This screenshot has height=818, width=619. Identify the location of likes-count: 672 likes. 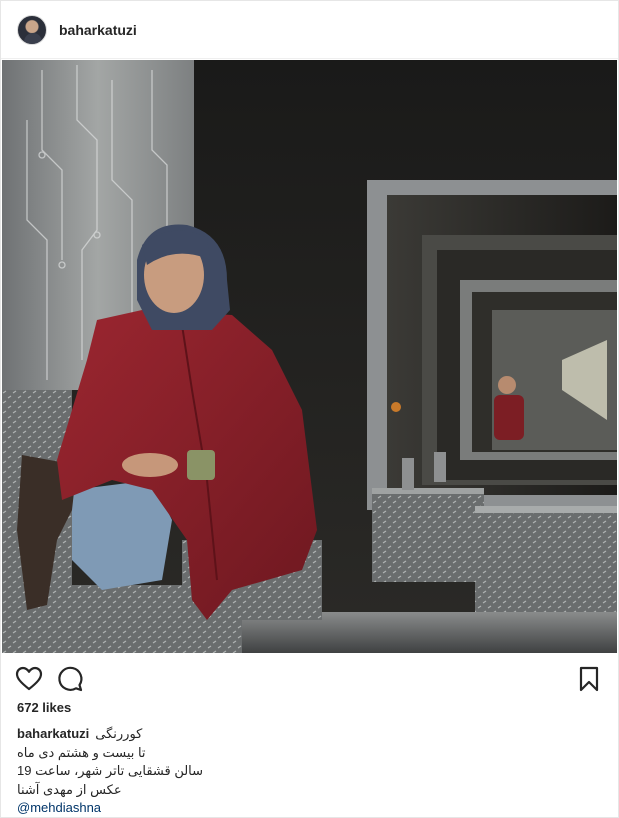
(44, 707).